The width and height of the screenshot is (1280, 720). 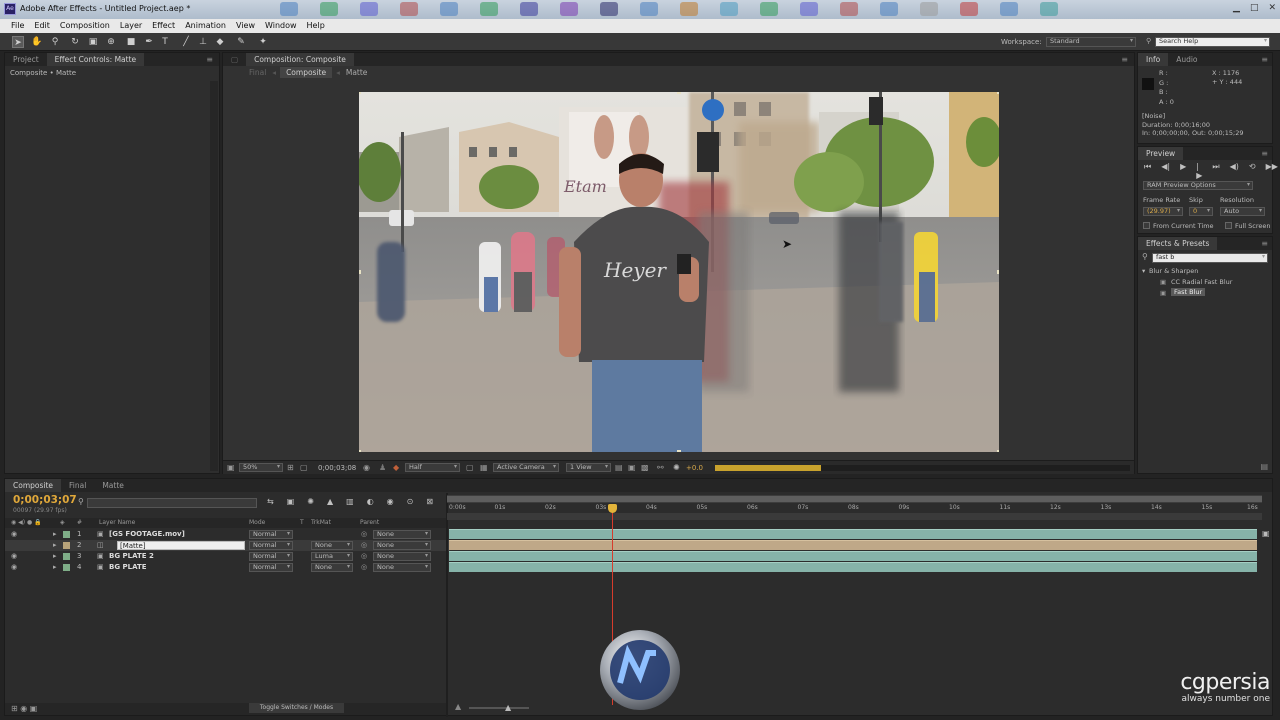 What do you see at coordinates (220, 42) in the screenshot?
I see `eraser-tool-icon: ◆` at bounding box center [220, 42].